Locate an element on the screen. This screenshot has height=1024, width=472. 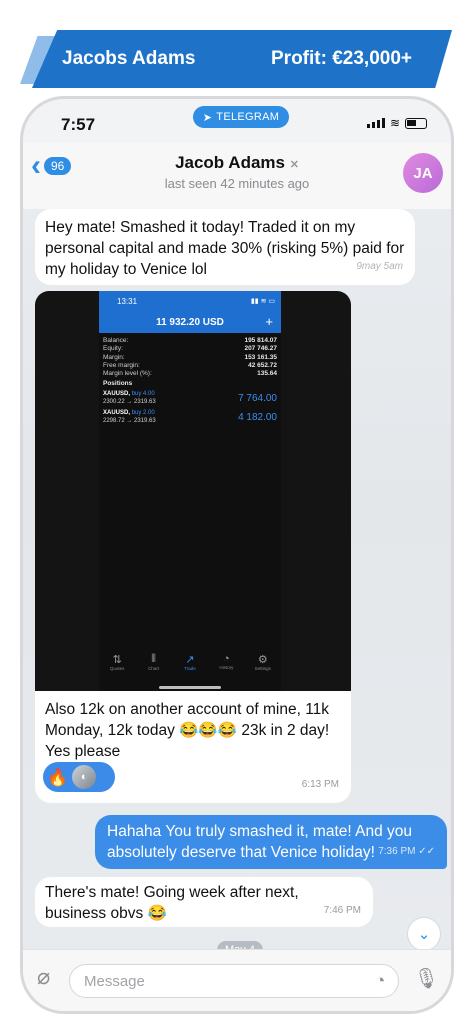
microphone-icon: 🎙 is located at coordinates (426, 978).